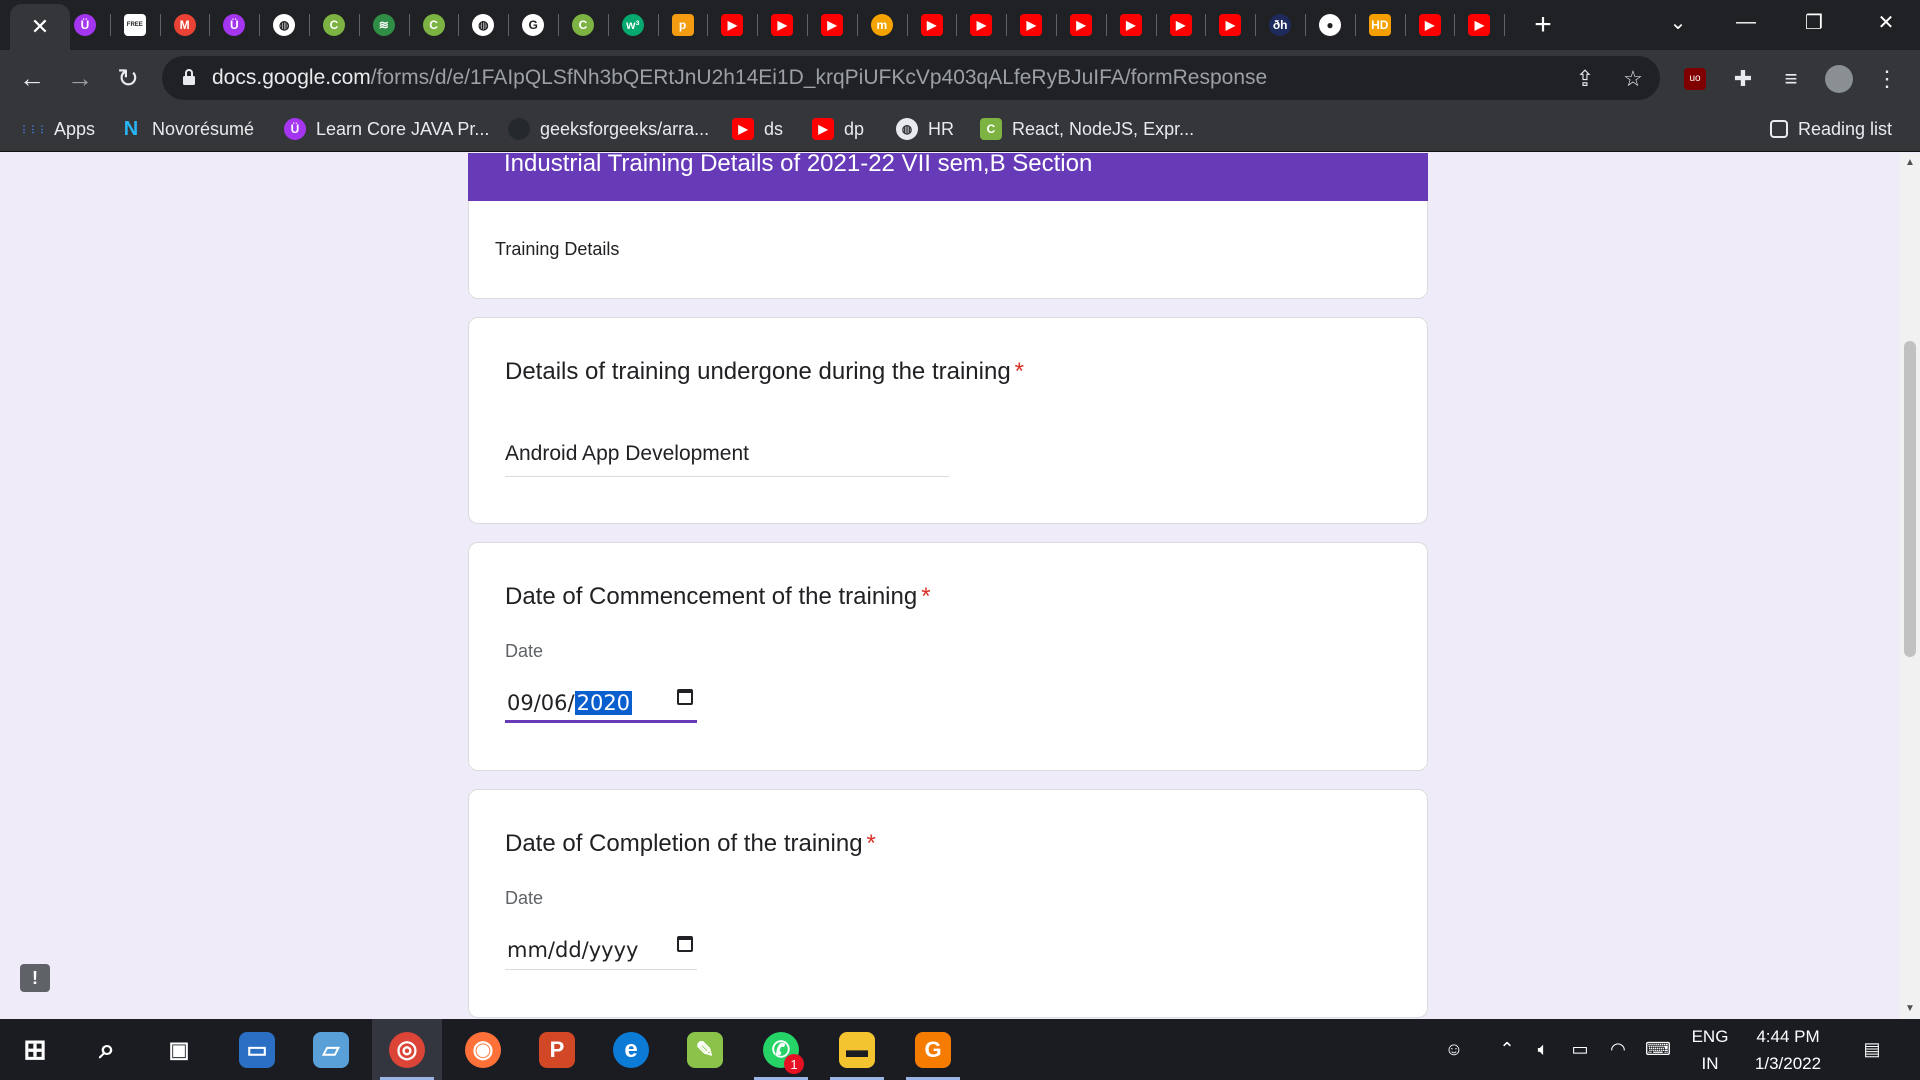 This screenshot has width=1920, height=1080. Describe the element at coordinates (1580, 1049) in the screenshot. I see `battery-icon: ▭` at that location.